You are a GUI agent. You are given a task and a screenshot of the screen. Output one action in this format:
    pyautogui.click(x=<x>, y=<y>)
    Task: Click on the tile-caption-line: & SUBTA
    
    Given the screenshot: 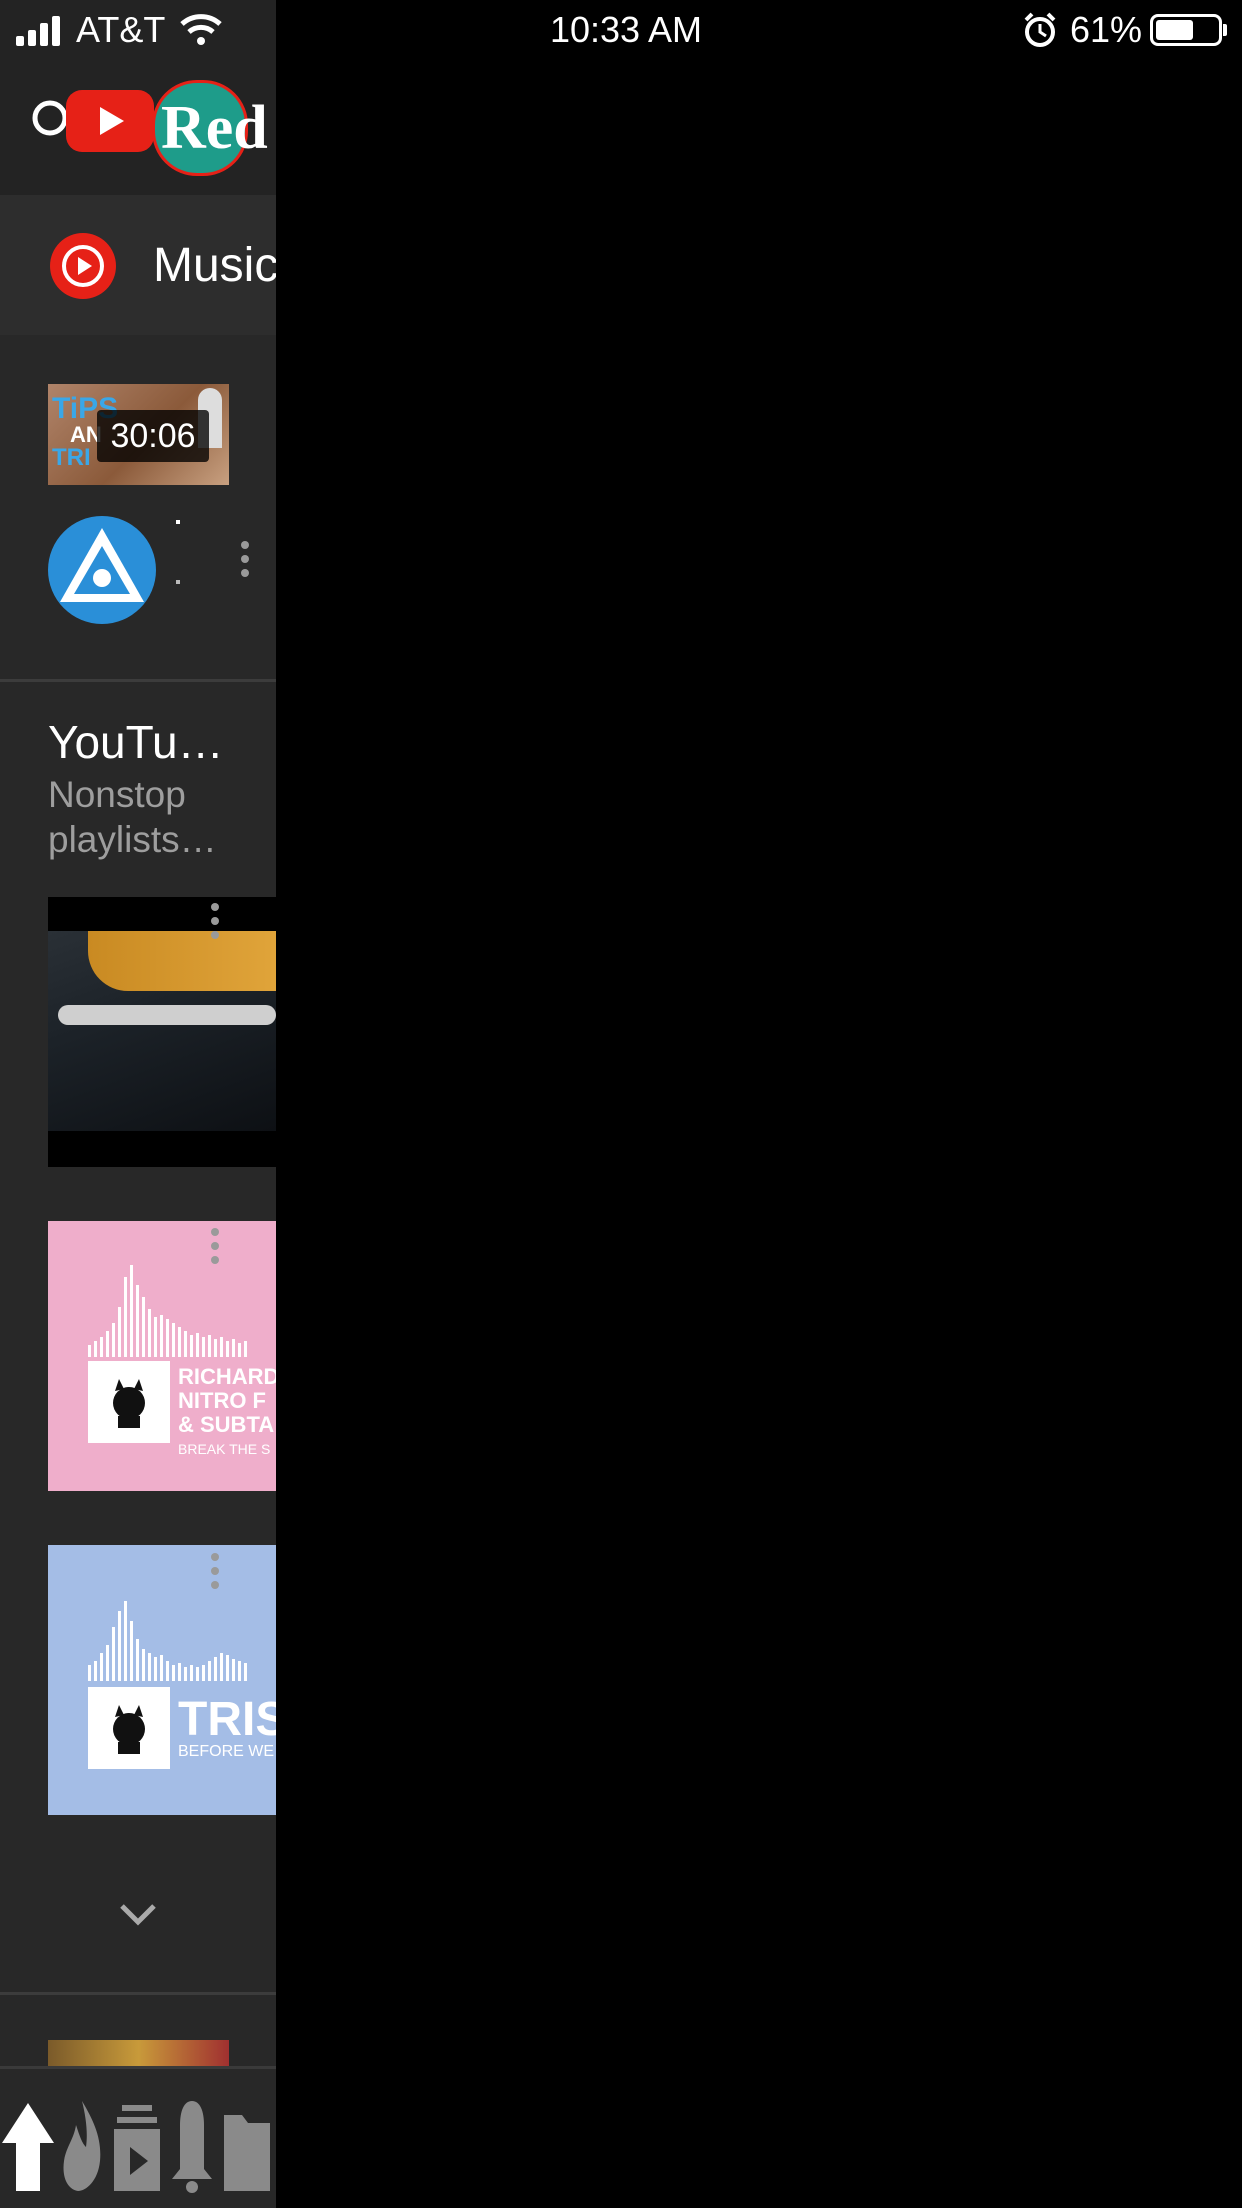 What is the action you would take?
    pyautogui.click(x=226, y=1424)
    